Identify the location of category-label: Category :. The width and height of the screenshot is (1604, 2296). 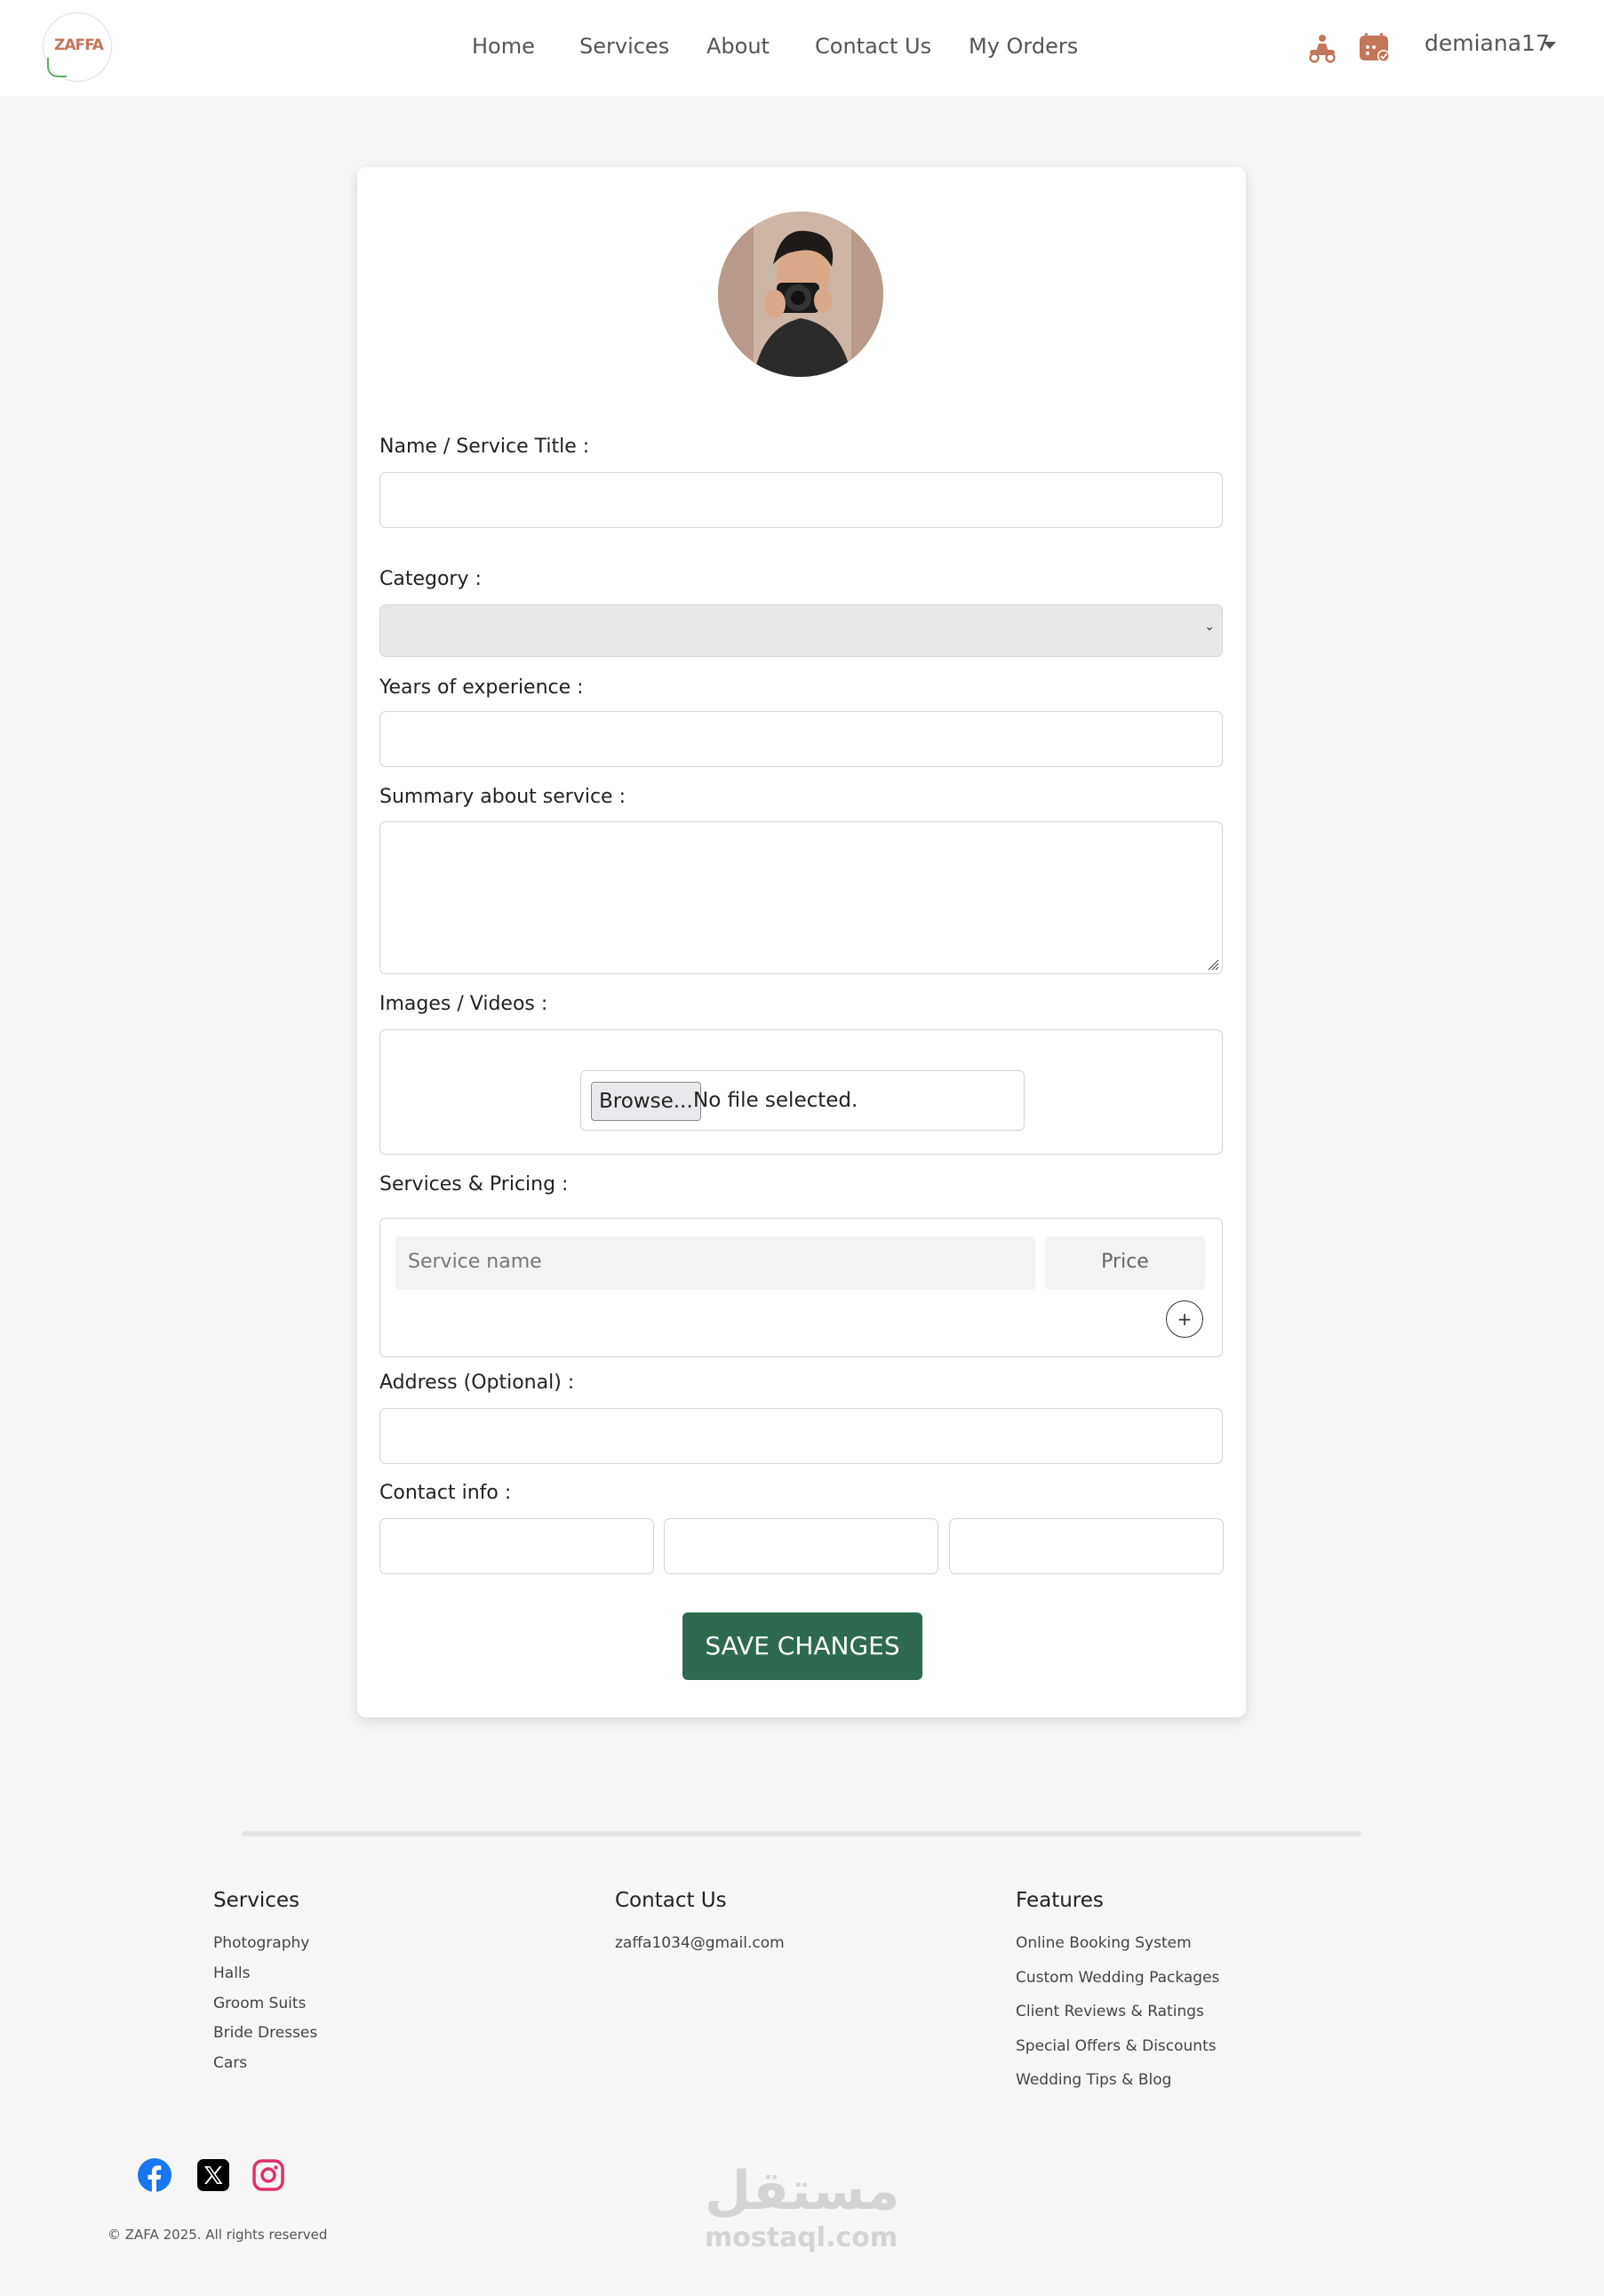
(430, 579).